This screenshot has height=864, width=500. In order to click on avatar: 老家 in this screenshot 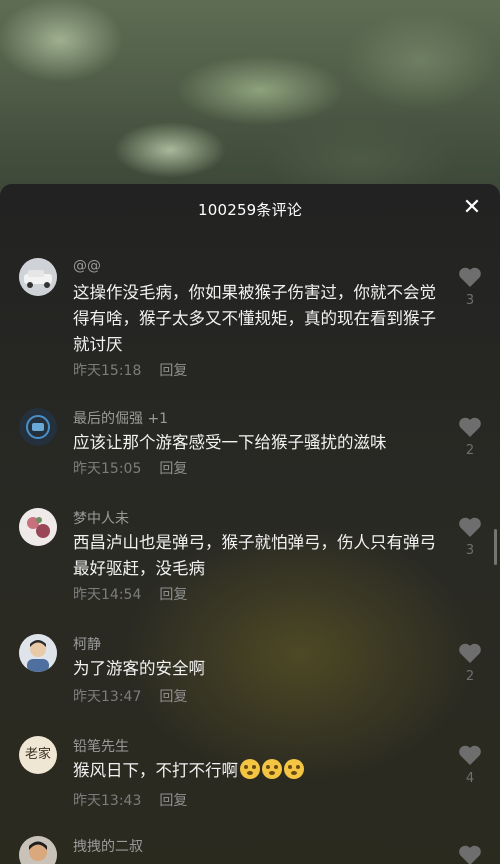, I will do `click(38, 755)`.